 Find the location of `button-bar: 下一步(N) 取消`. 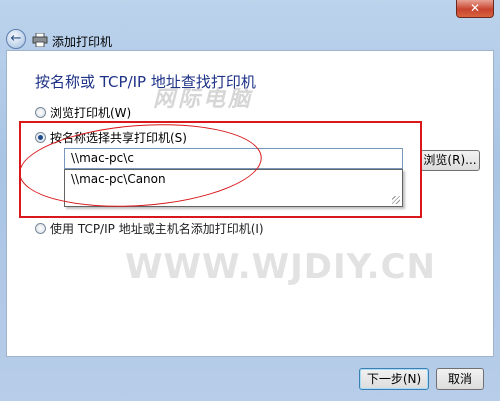

button-bar: 下一步(N) 取消 is located at coordinates (250, 379).